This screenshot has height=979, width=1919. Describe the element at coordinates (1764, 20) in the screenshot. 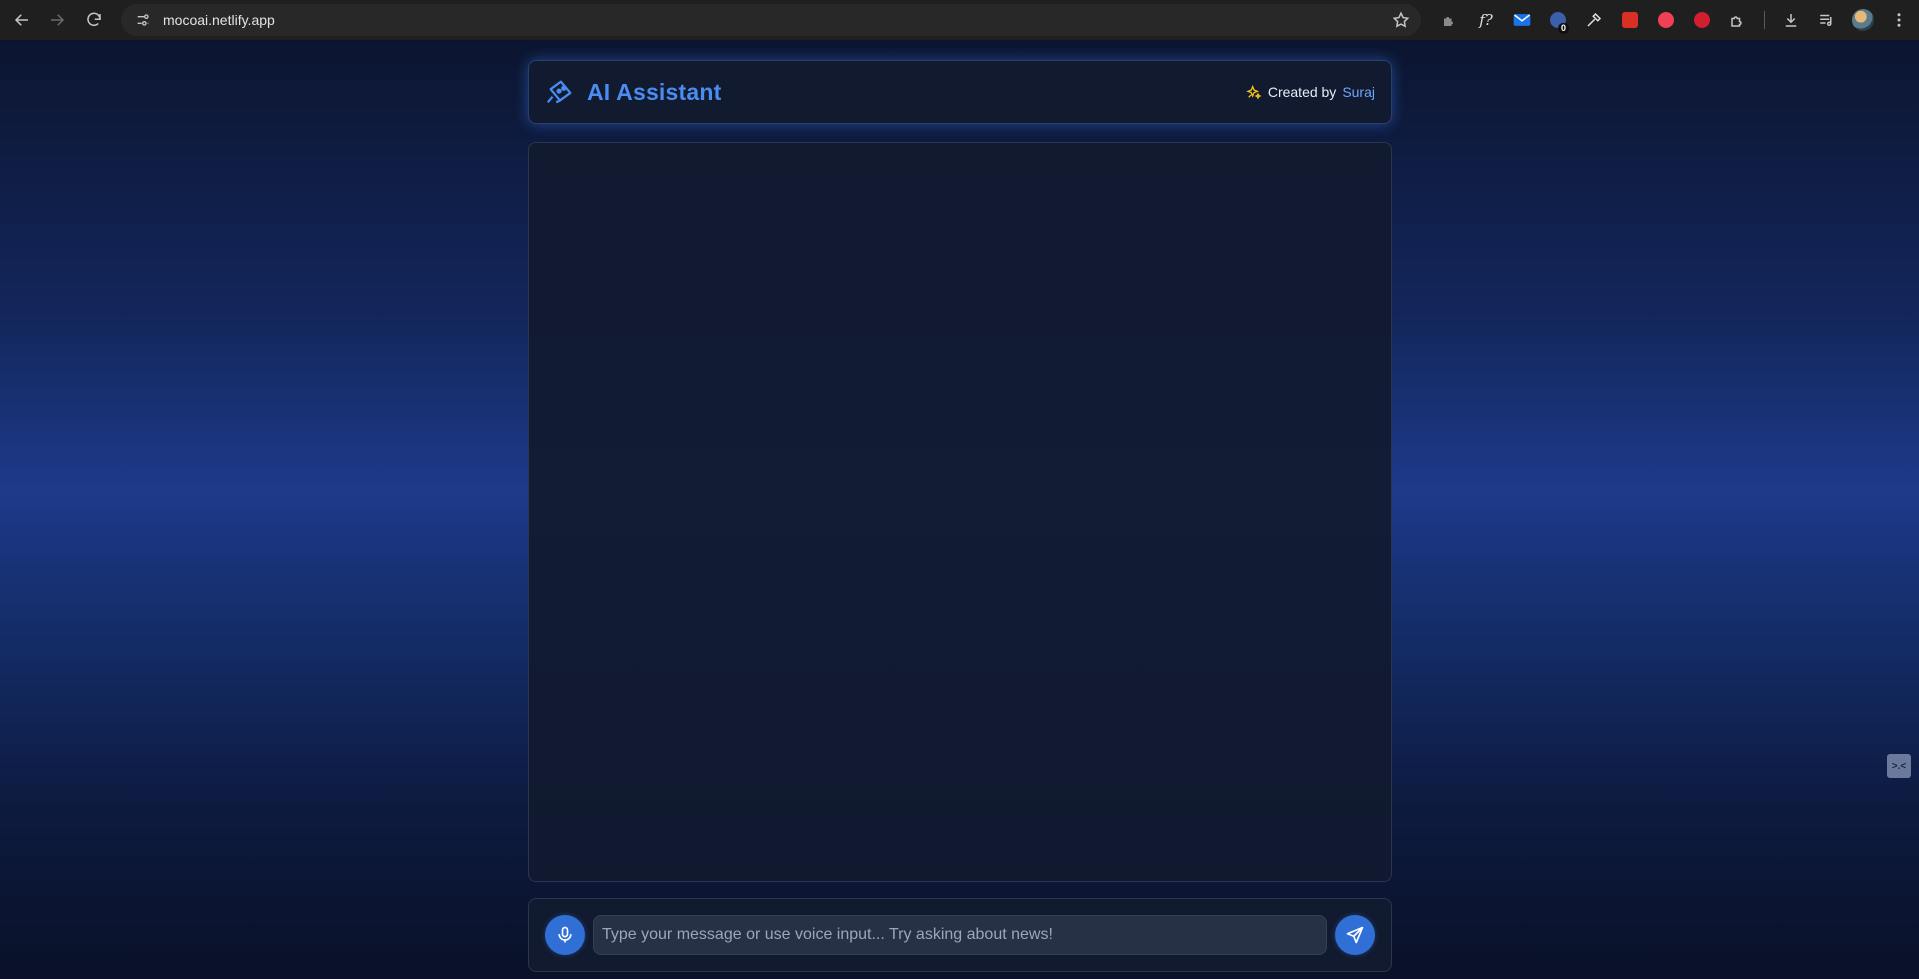

I see `toolbar-divider` at that location.